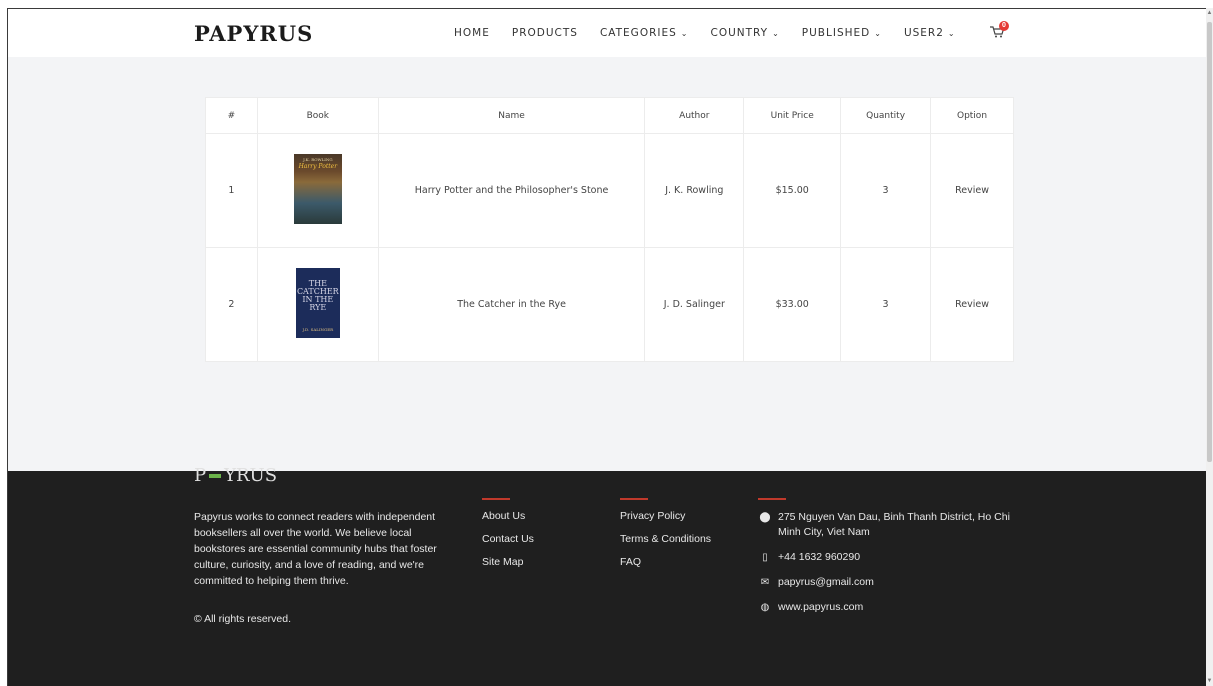  What do you see at coordinates (694, 190) in the screenshot?
I see `book-author: J. K. Rowling` at bounding box center [694, 190].